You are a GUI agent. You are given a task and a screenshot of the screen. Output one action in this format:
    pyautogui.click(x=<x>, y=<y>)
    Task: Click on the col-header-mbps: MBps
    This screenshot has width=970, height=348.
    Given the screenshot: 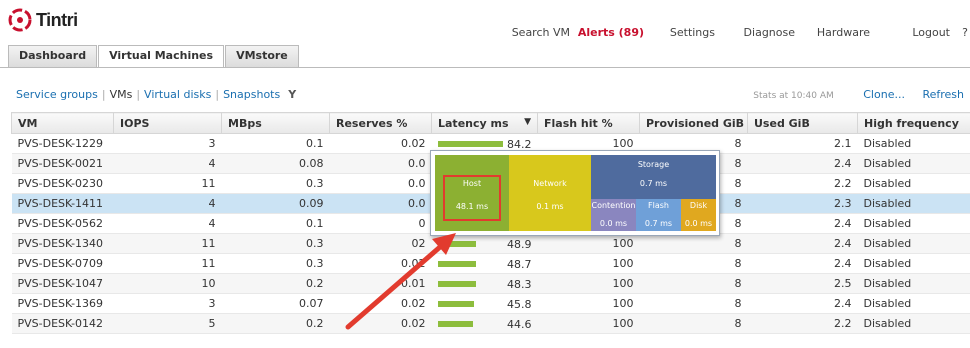 What is the action you would take?
    pyautogui.click(x=275, y=123)
    